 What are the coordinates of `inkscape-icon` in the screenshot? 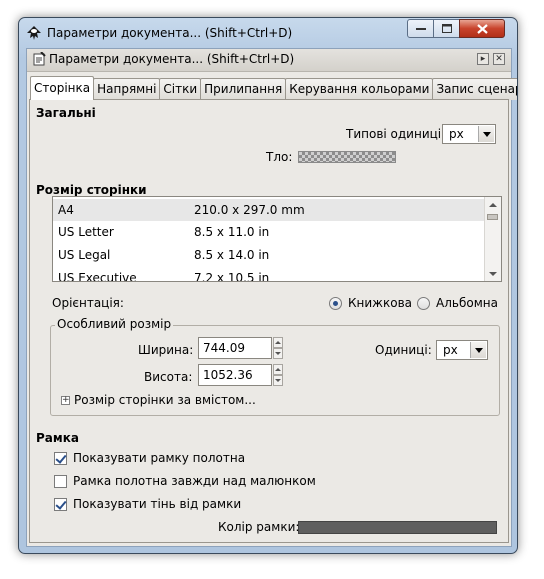 It's located at (34, 33).